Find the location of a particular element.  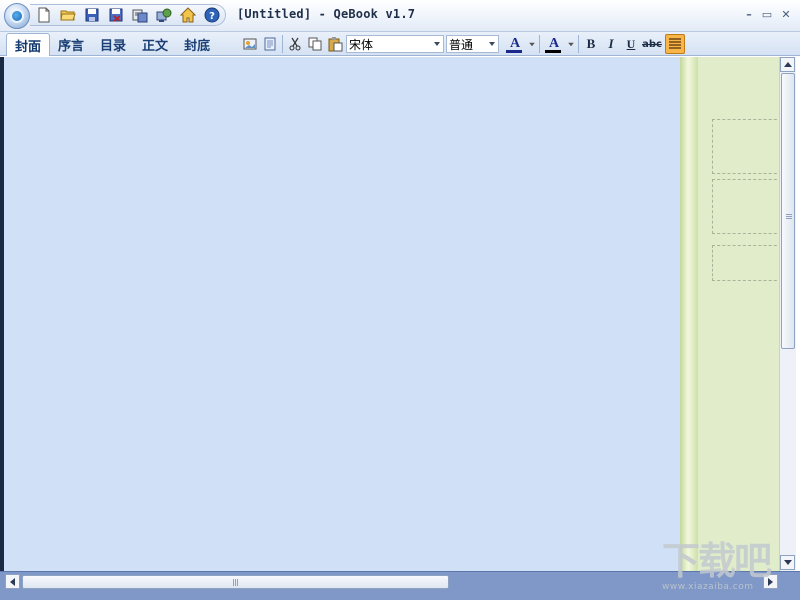

font-color-dropdown is located at coordinates (532, 44).